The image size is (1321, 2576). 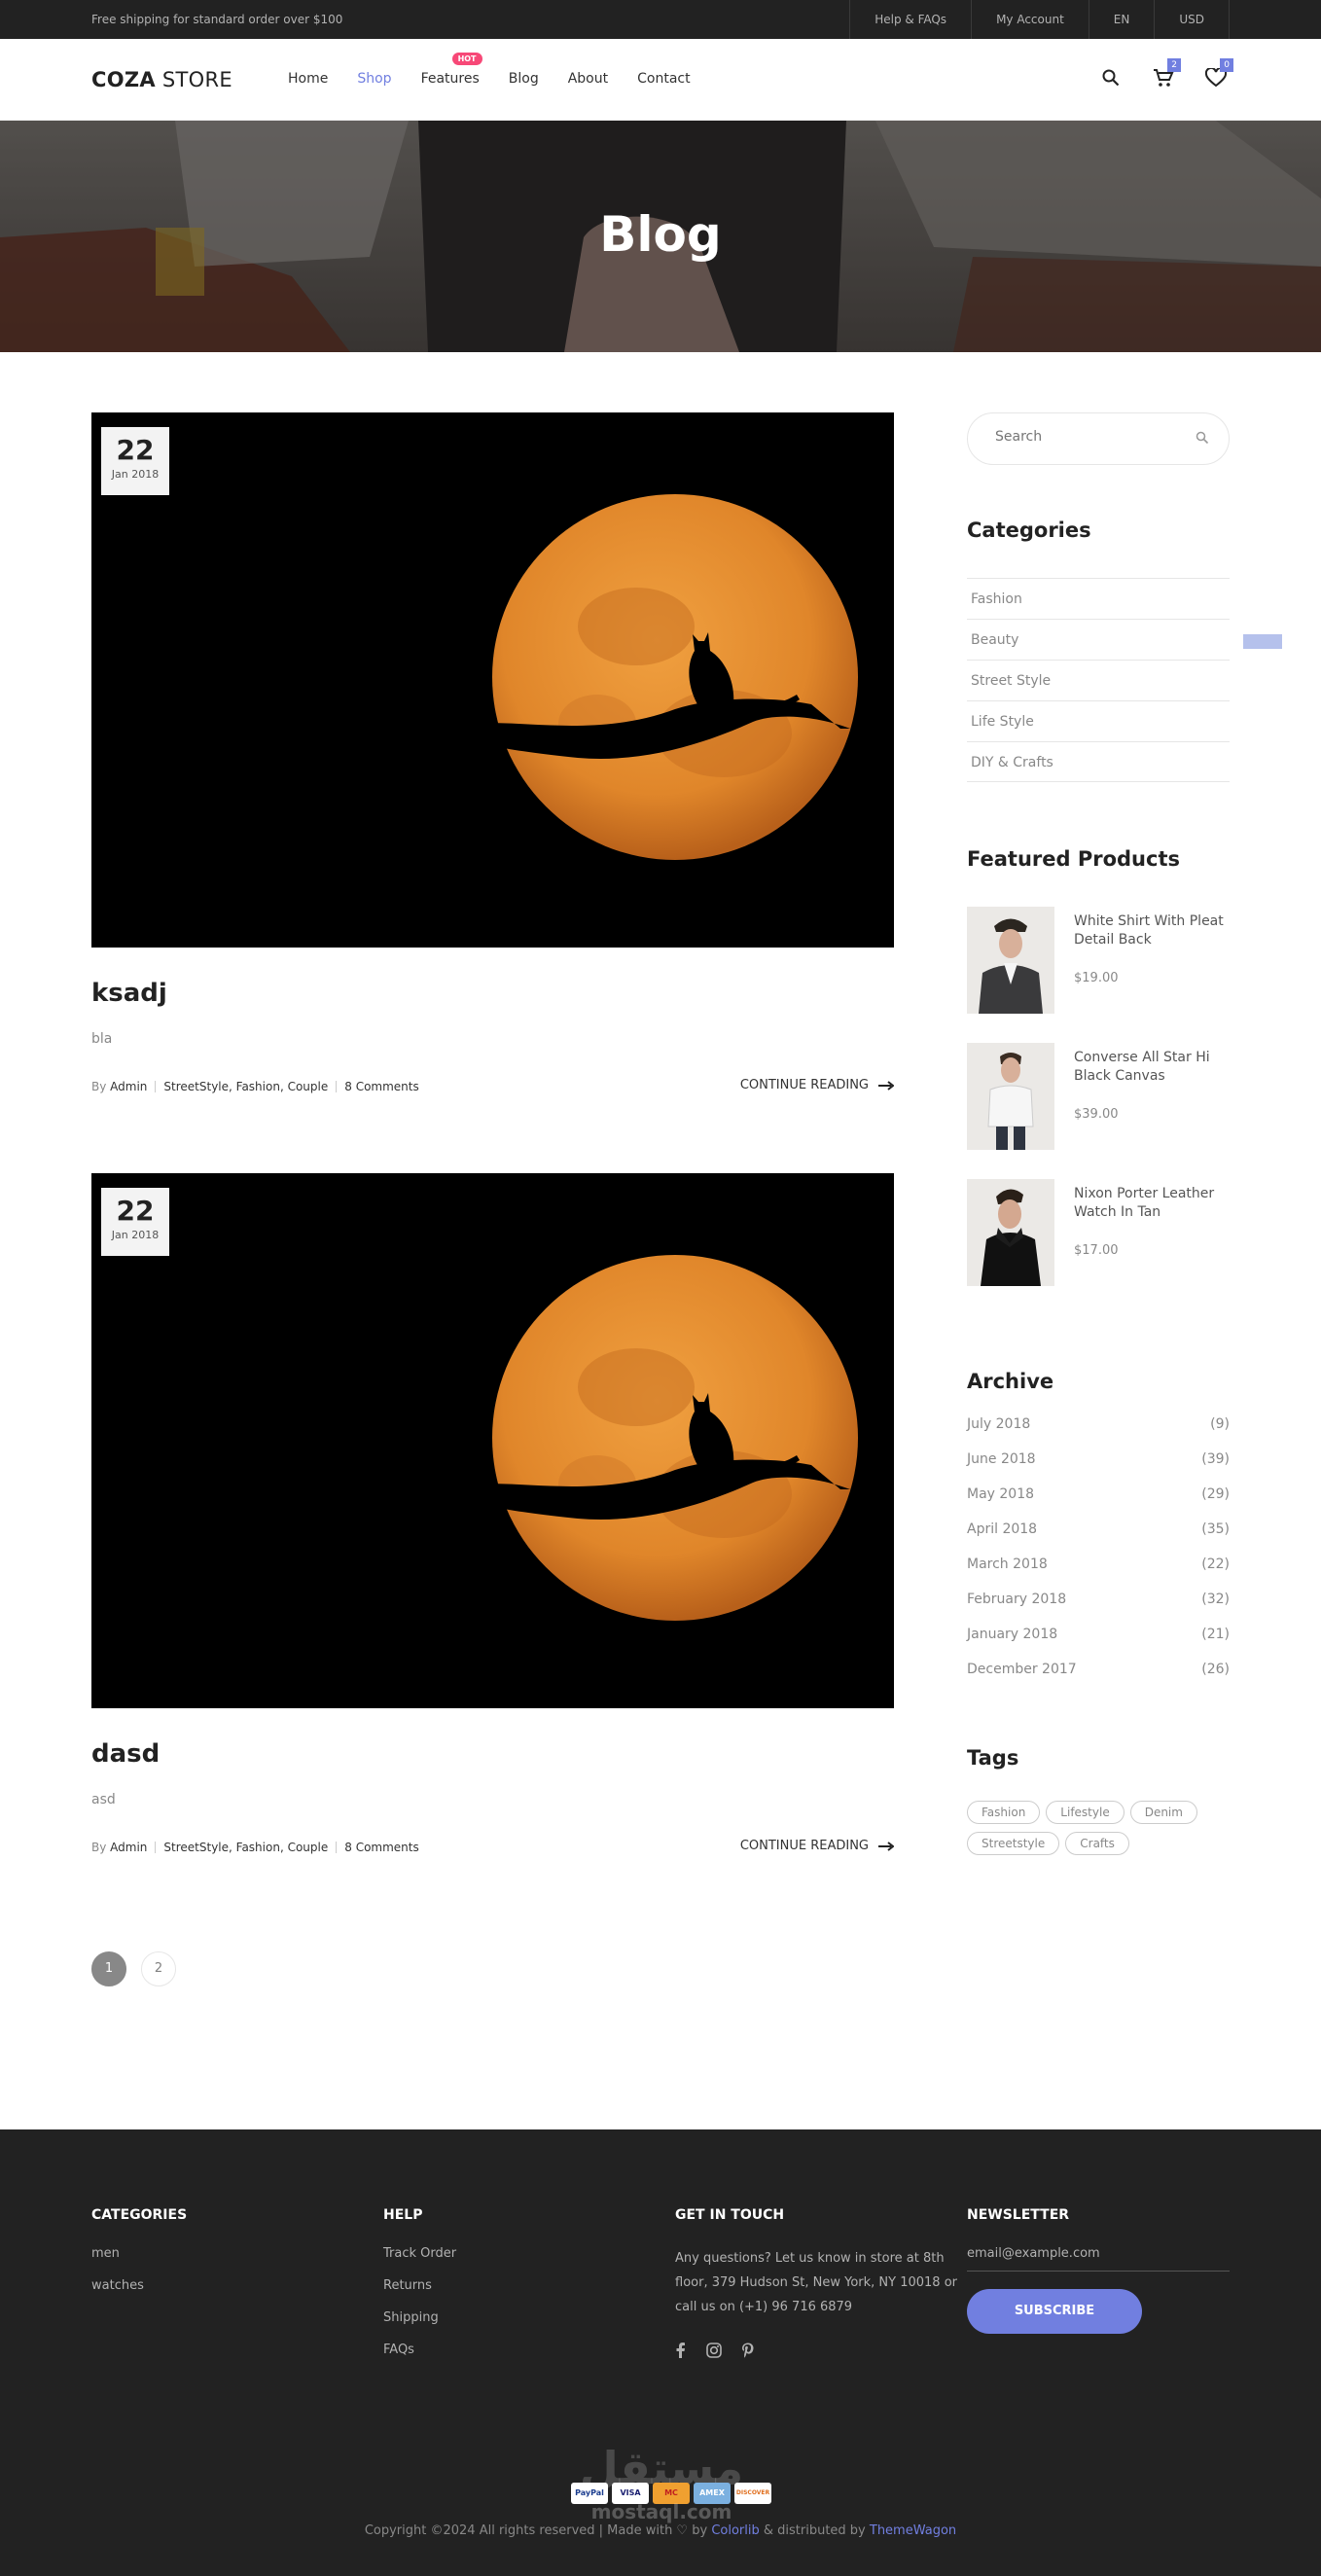 What do you see at coordinates (1215, 1459) in the screenshot?
I see `archive-count: (39)` at bounding box center [1215, 1459].